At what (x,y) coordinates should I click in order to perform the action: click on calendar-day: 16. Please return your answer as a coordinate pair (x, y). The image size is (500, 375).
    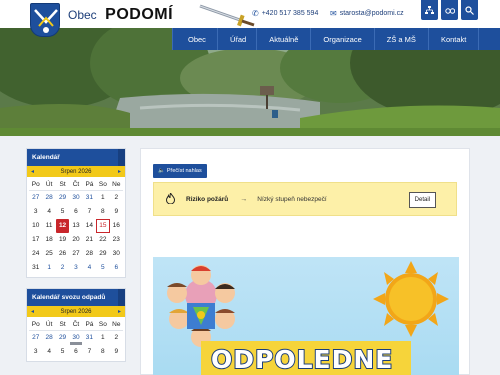
    Looking at the image, I should click on (116, 226).